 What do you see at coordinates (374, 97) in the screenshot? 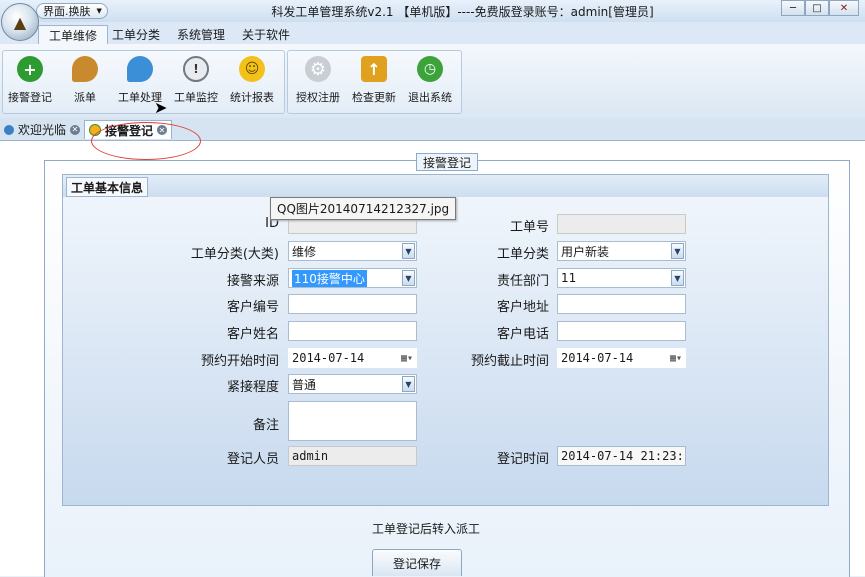
I see `check-update-label: 检查更新` at bounding box center [374, 97].